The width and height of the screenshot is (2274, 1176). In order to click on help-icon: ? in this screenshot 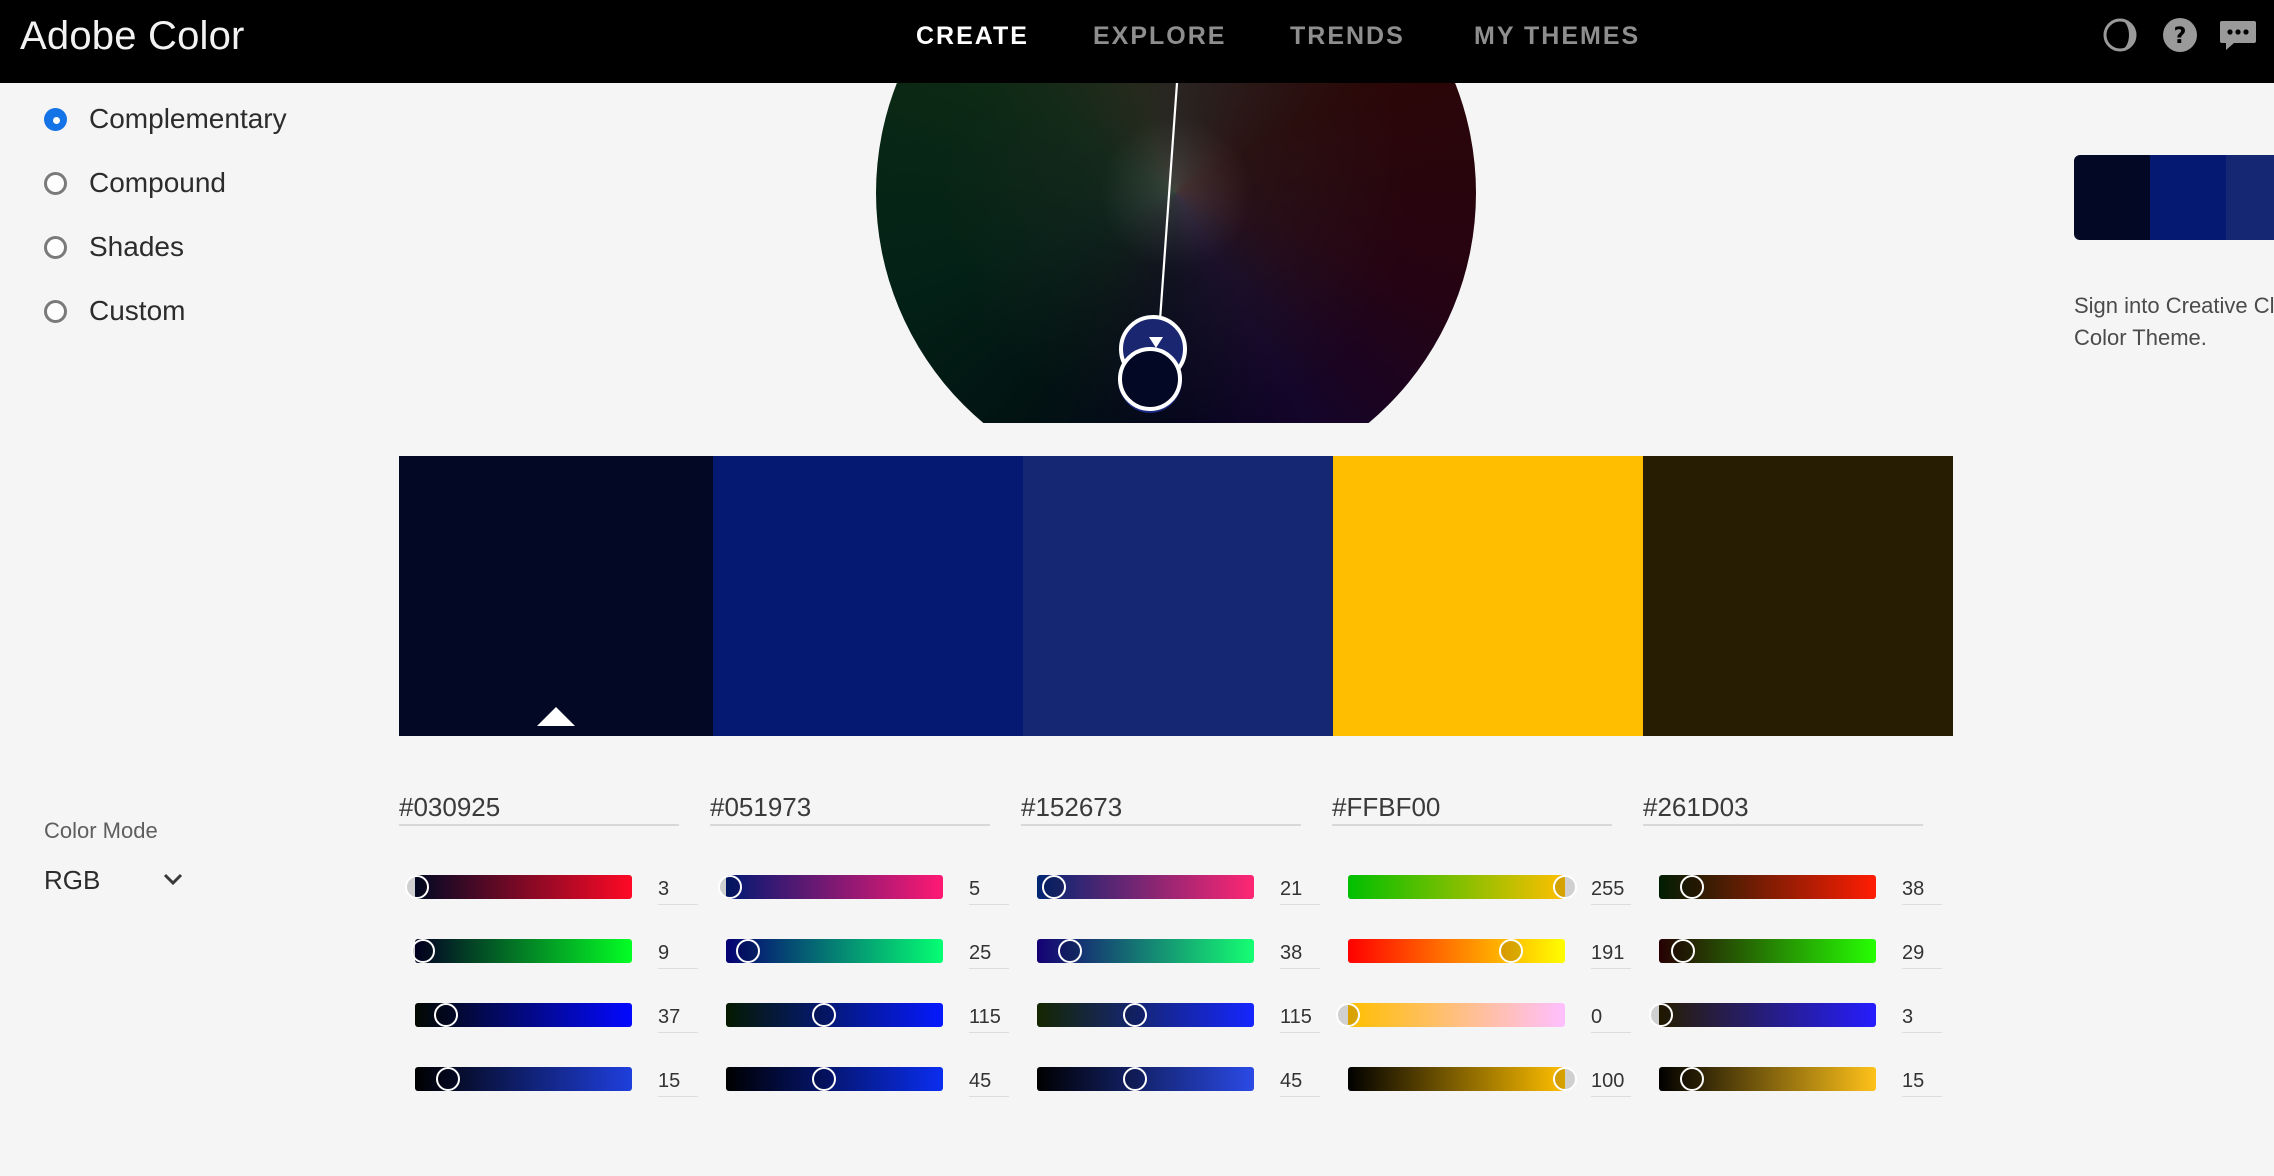, I will do `click(2180, 35)`.